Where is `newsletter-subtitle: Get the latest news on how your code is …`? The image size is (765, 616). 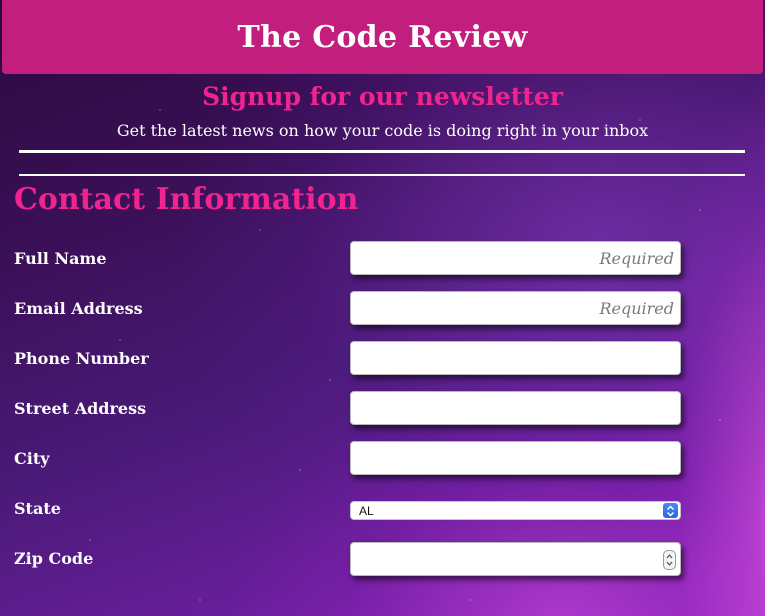
newsletter-subtitle: Get the latest news on how your code is … is located at coordinates (382, 130).